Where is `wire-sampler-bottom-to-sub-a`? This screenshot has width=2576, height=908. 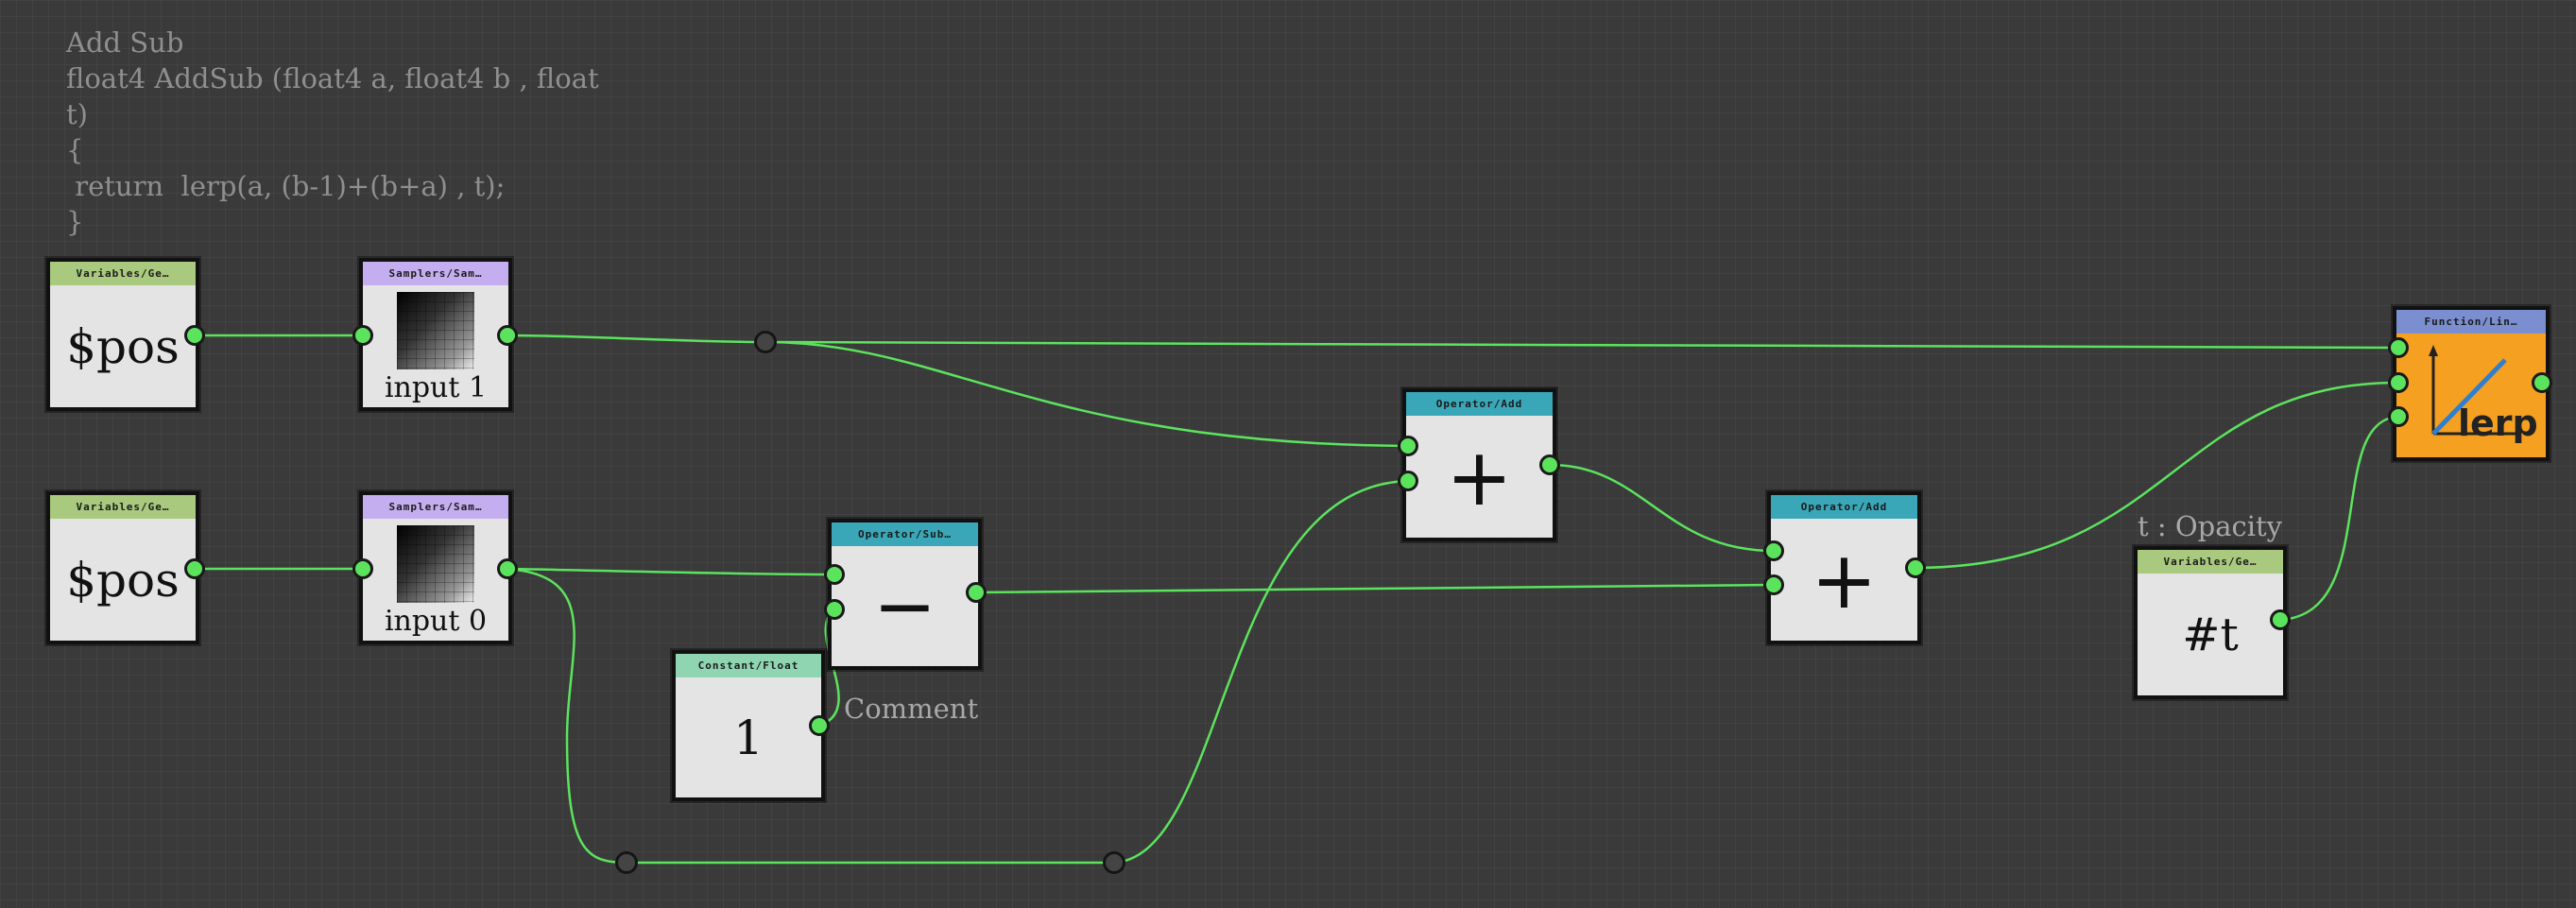 wire-sampler-bottom-to-sub-a is located at coordinates (671, 571).